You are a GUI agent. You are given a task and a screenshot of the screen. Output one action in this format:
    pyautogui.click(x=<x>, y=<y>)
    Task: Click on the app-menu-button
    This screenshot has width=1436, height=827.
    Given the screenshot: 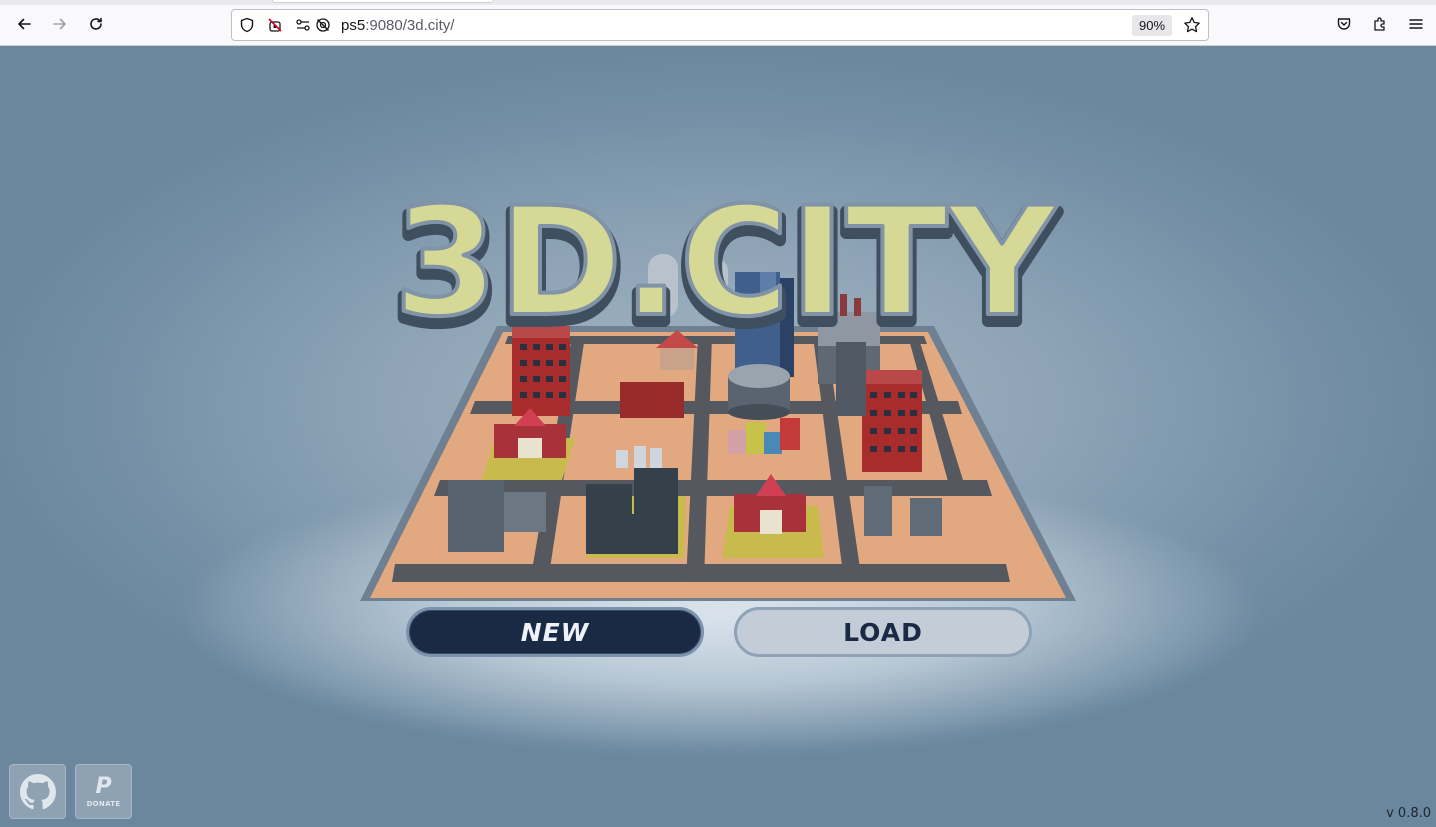 What is the action you would take?
    pyautogui.click(x=1416, y=24)
    